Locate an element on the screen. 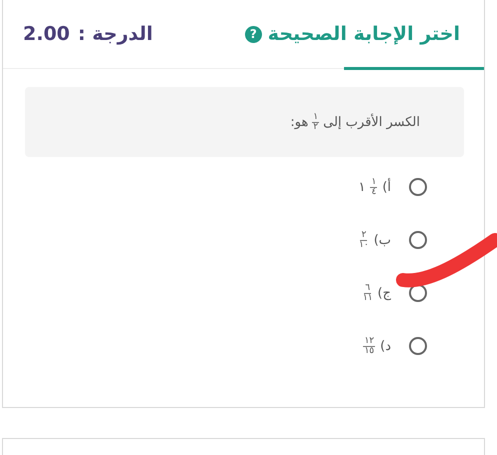 This screenshot has height=455, width=497. option-fraction: ١٢ ١٥ is located at coordinates (369, 346).